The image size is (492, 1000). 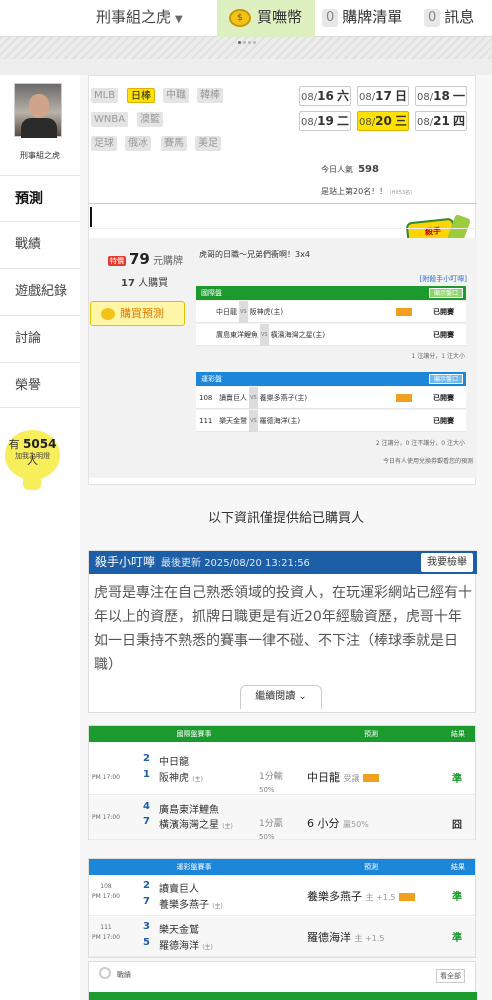 I want to click on user-menu: 刑事組之虎 ▼, so click(x=139, y=18).